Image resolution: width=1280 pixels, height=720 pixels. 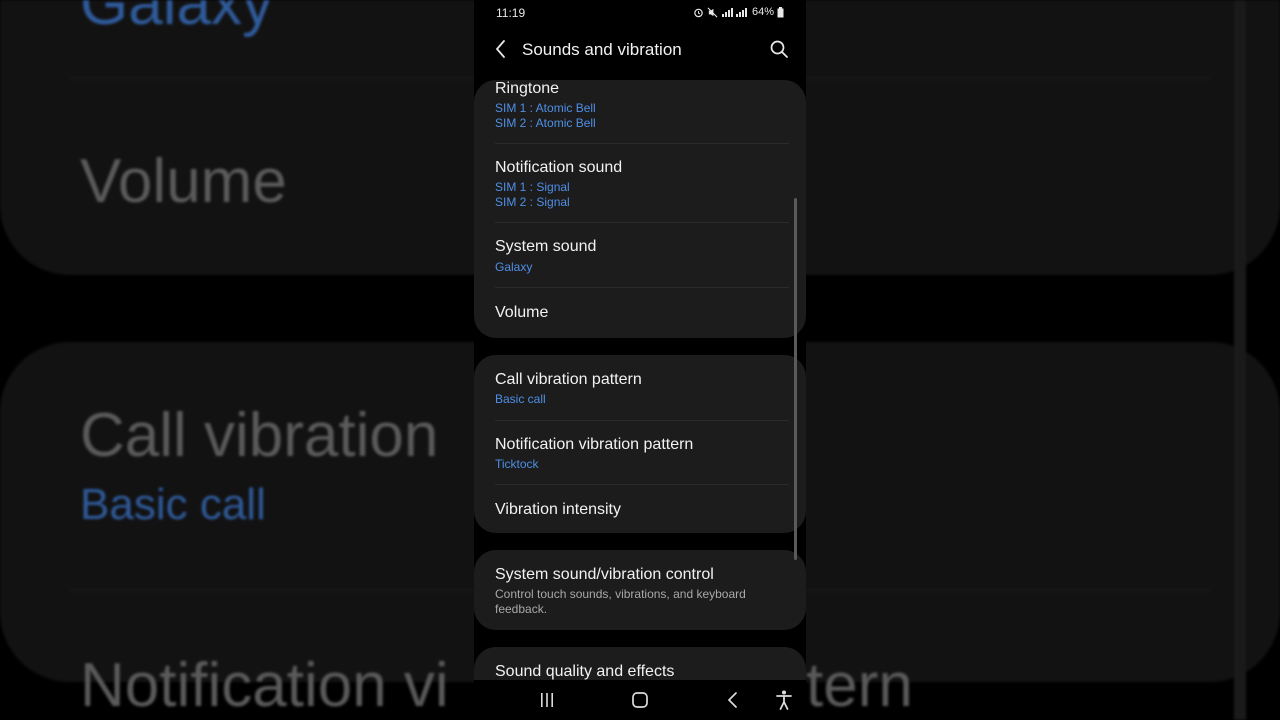 What do you see at coordinates (520, 399) in the screenshot?
I see `call-vibration-value: Basic call` at bounding box center [520, 399].